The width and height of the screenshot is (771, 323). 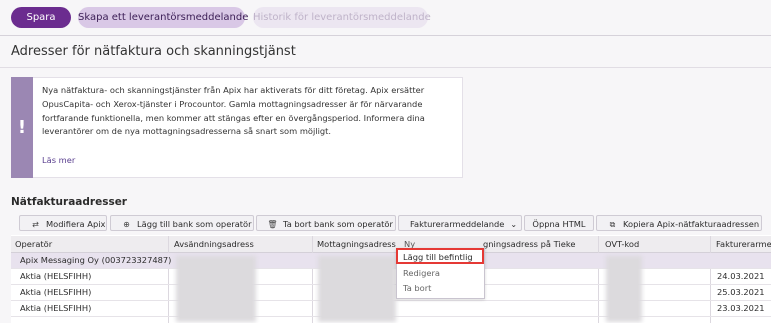 I want to click on add-bank-operator-button: ⊕ Lägg till bank som operatör, so click(x=182, y=223).